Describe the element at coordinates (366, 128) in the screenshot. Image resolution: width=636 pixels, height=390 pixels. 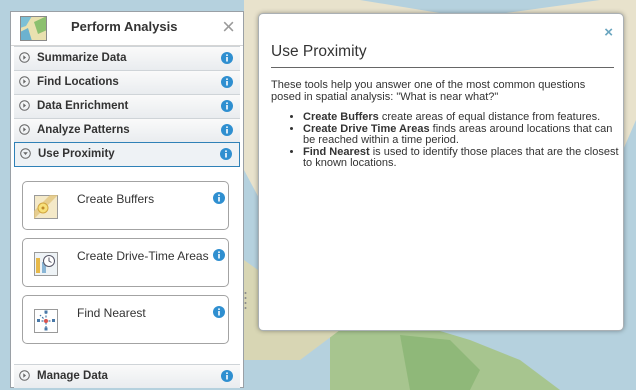
I see `item-term: Create Drive Time Areas` at that location.